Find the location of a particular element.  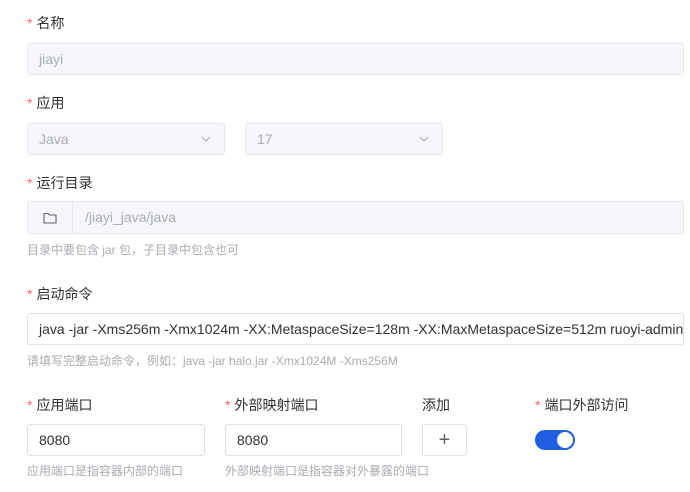

runtime-select: Java is located at coordinates (126, 139).